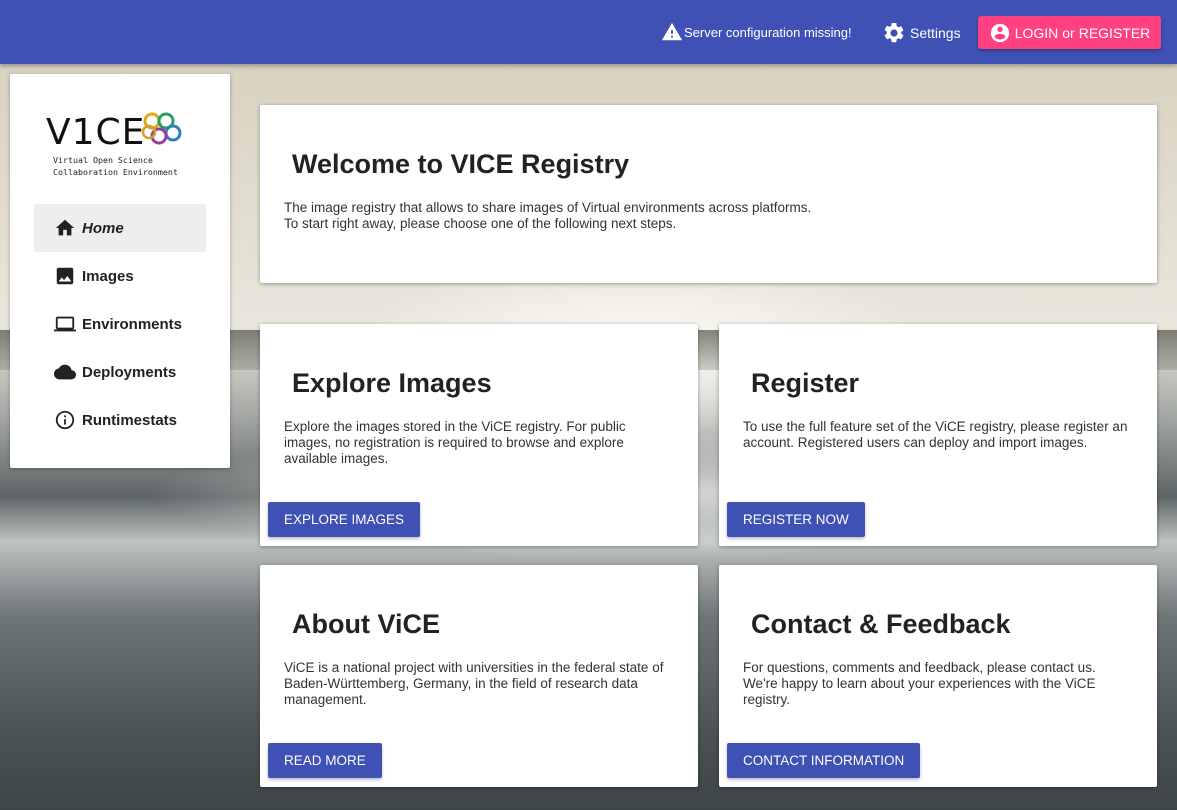 This screenshot has width=1177, height=810. I want to click on account-circle-icon, so click(999, 32).